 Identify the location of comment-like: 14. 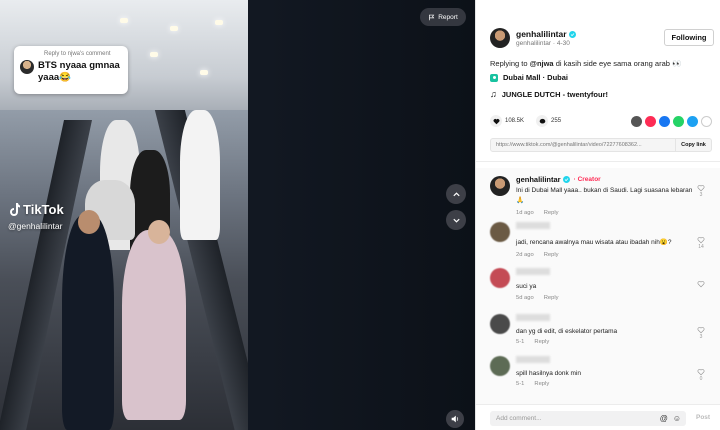
(701, 243).